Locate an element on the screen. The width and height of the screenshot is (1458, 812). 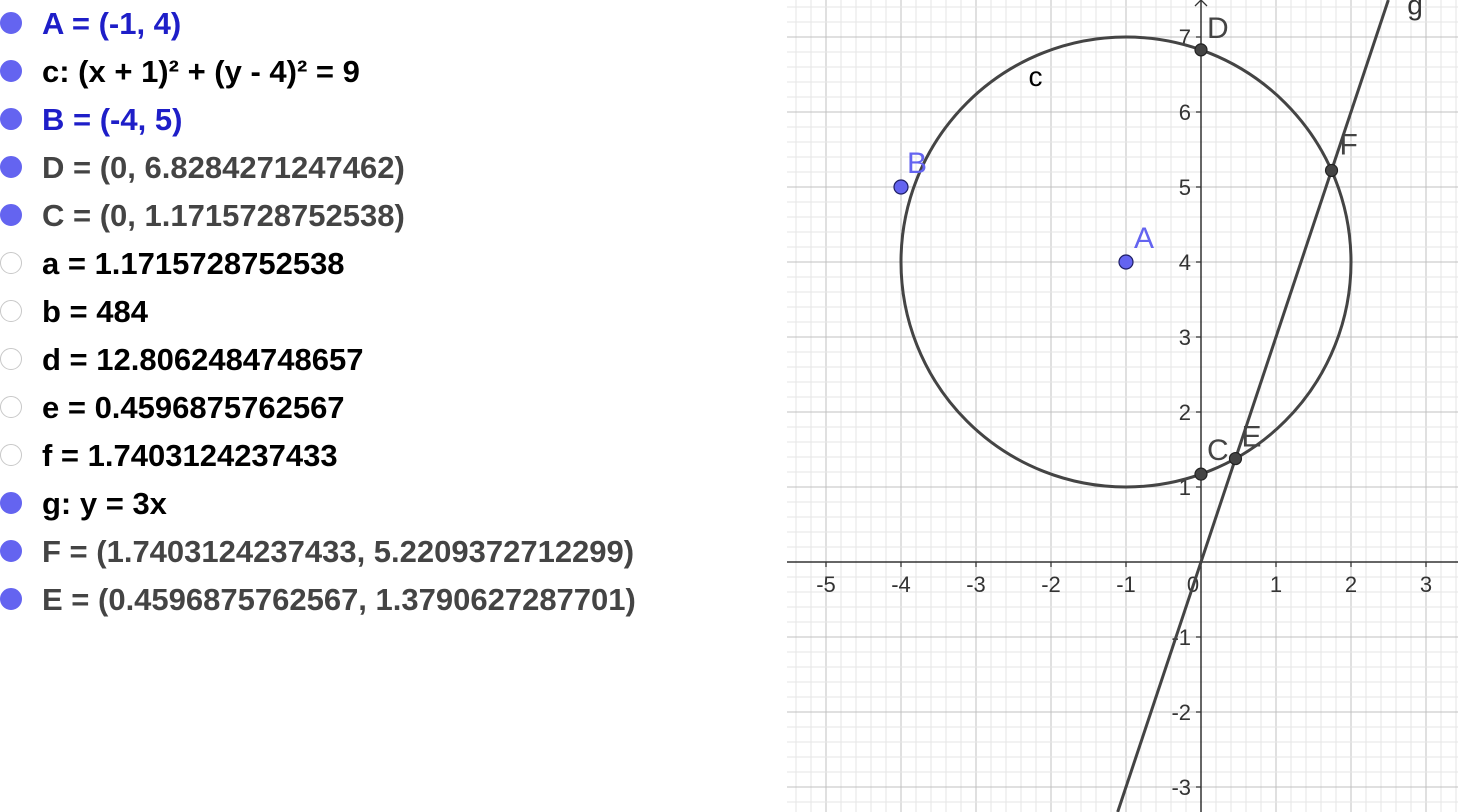
point-b is located at coordinates (901, 187).